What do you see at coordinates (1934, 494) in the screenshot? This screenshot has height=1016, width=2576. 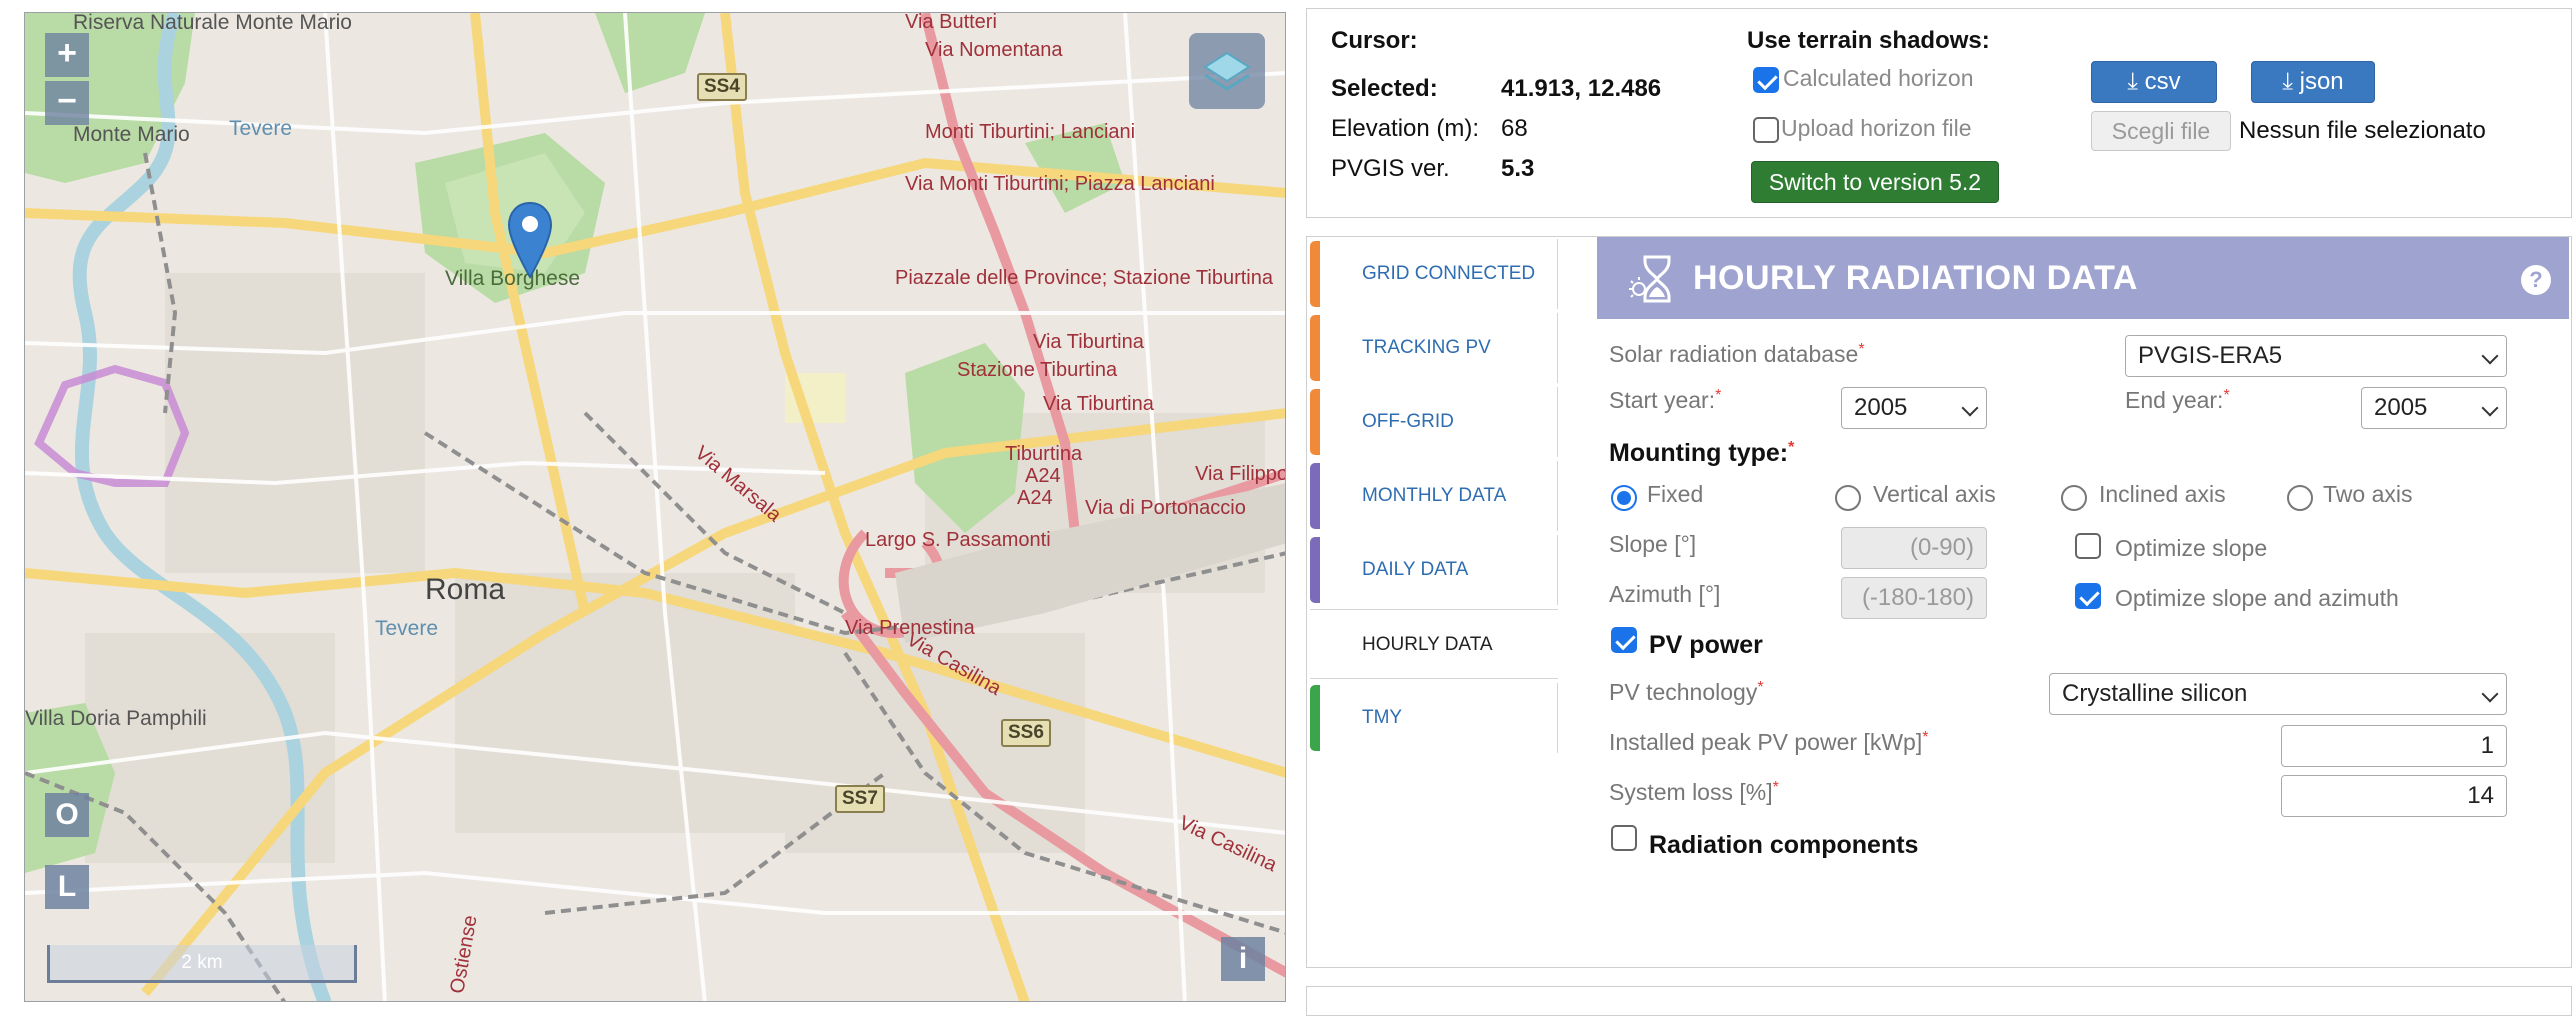 I see `mount-vertical-label: Vertical axis` at bounding box center [1934, 494].